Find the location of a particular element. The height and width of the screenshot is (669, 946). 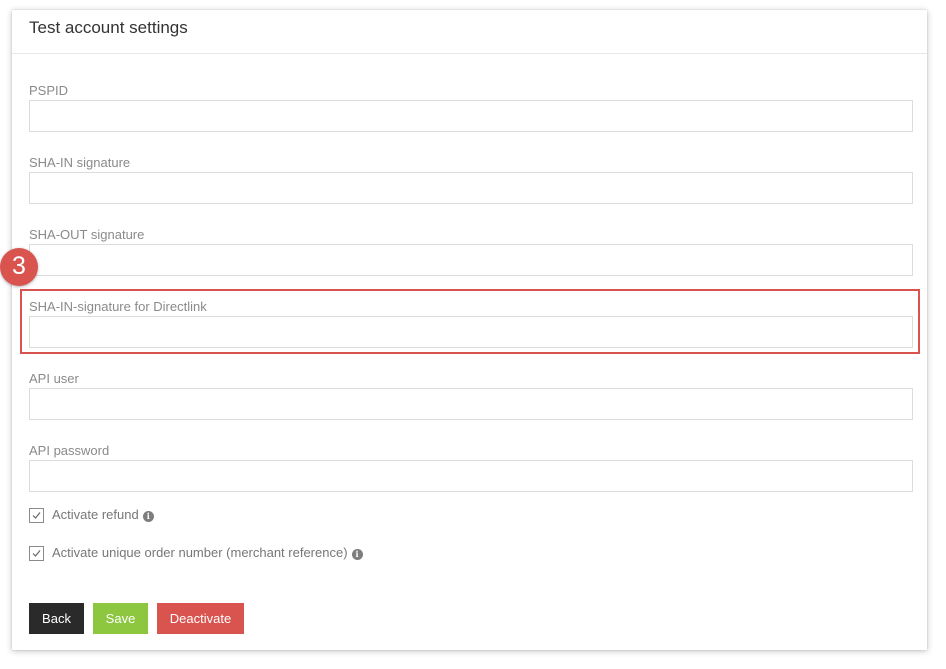

deactivate-button: Deactivate is located at coordinates (200, 618).